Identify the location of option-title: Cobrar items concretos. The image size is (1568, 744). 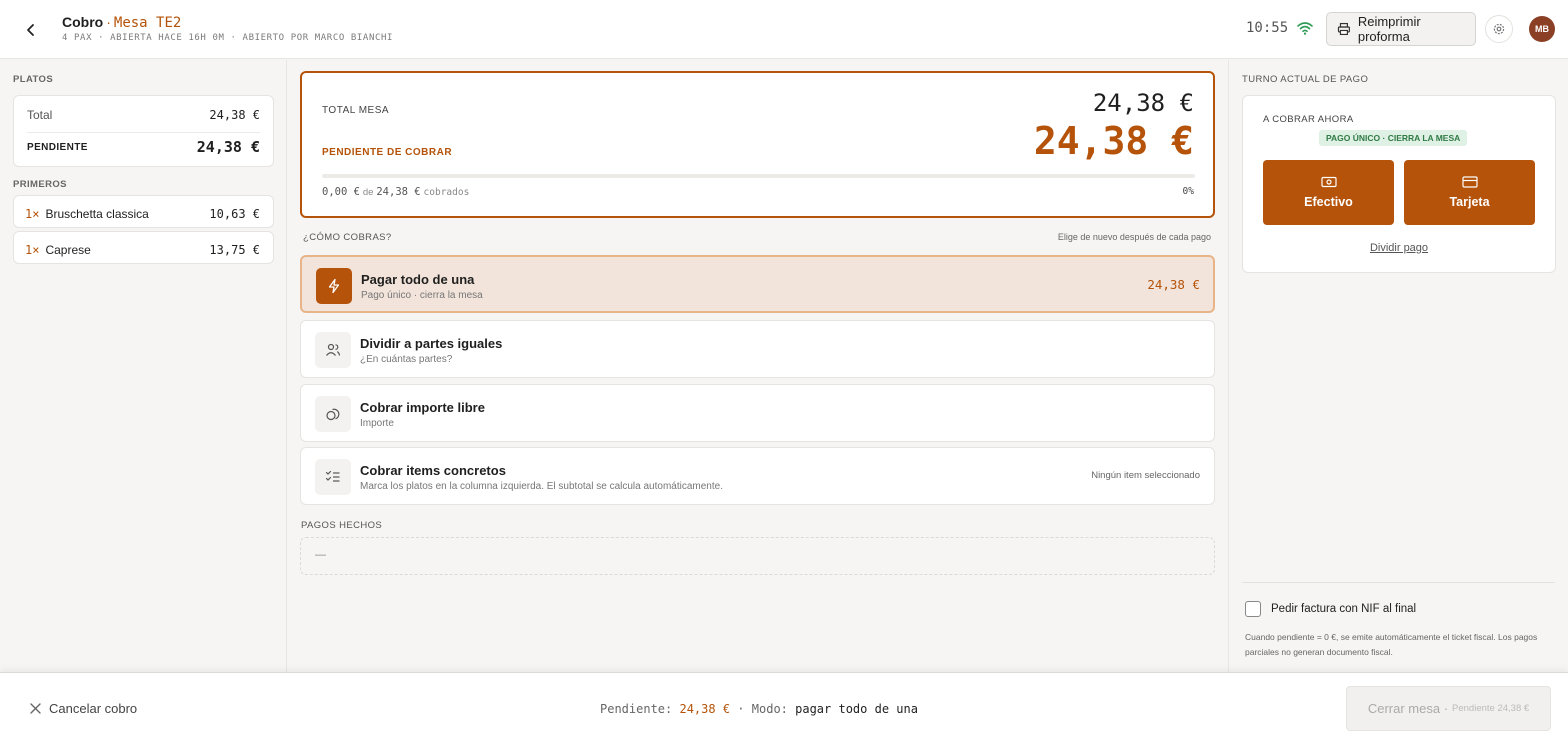
(433, 470).